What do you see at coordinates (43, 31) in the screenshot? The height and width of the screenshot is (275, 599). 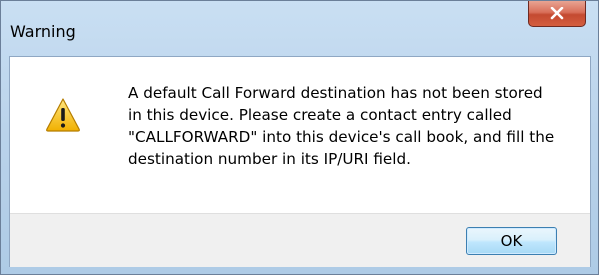 I see `window-title: Warning` at bounding box center [43, 31].